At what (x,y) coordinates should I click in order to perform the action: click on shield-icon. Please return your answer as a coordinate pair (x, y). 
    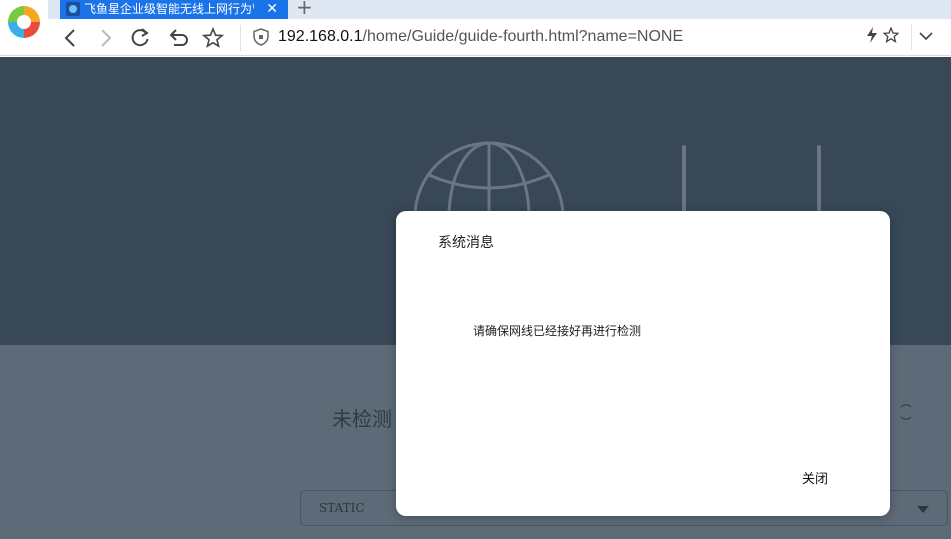
    Looking at the image, I should click on (261, 37).